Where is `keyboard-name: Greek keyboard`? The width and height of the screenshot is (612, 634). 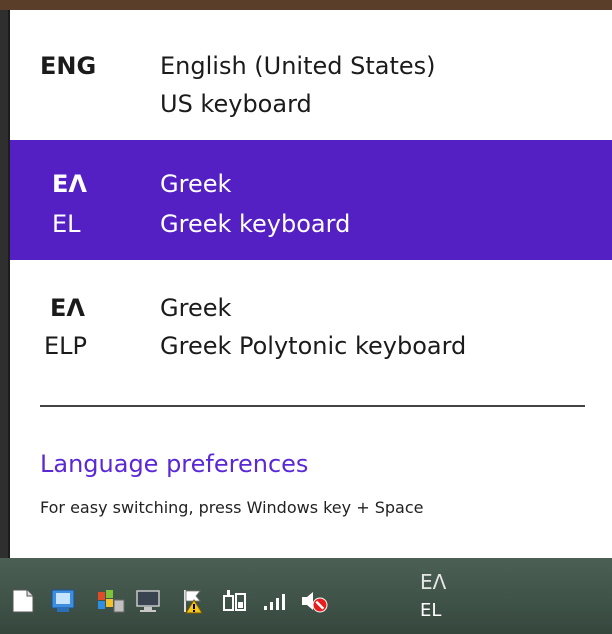
keyboard-name: Greek keyboard is located at coordinates (255, 224).